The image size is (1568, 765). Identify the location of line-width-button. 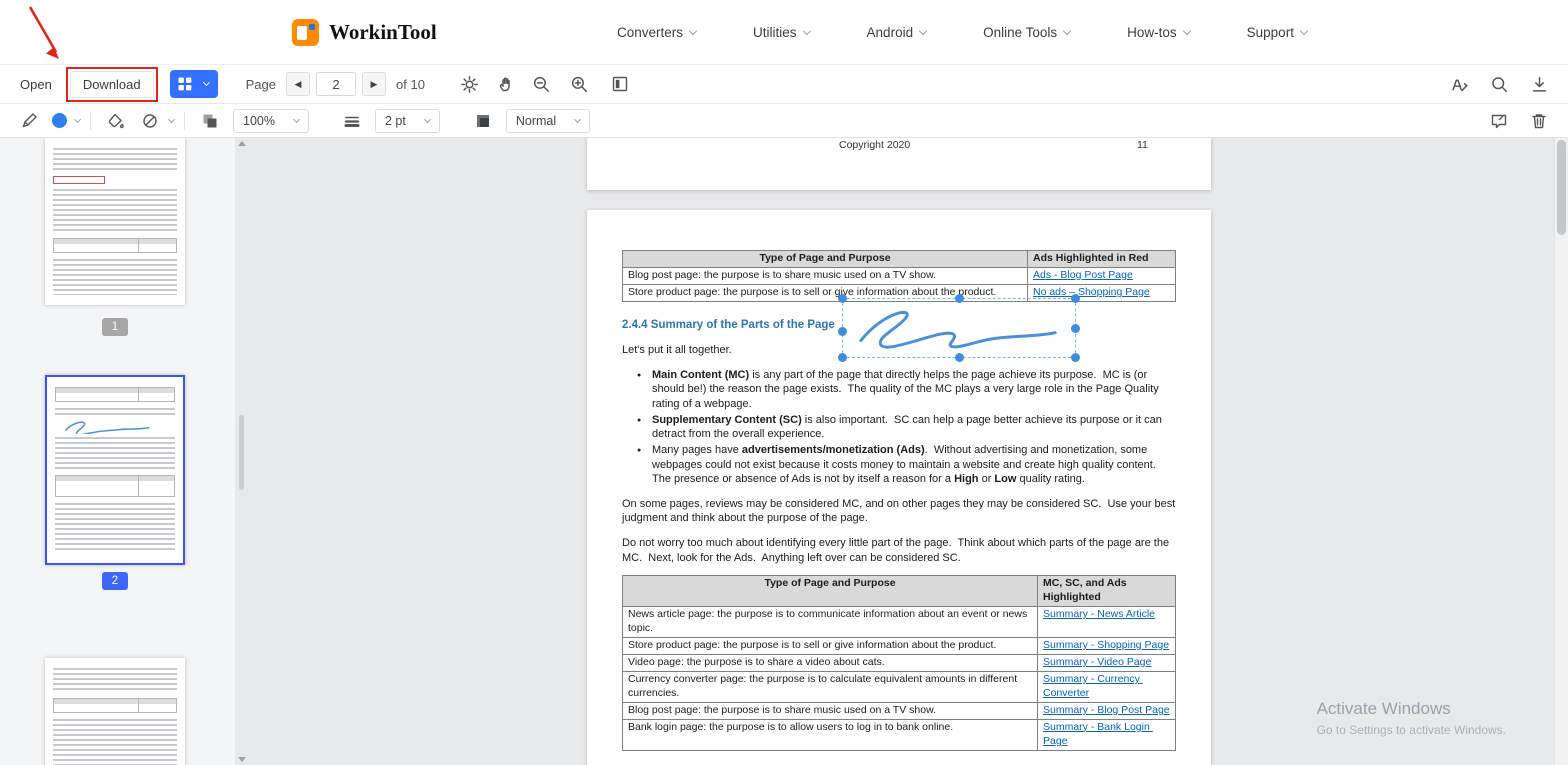
(352, 121).